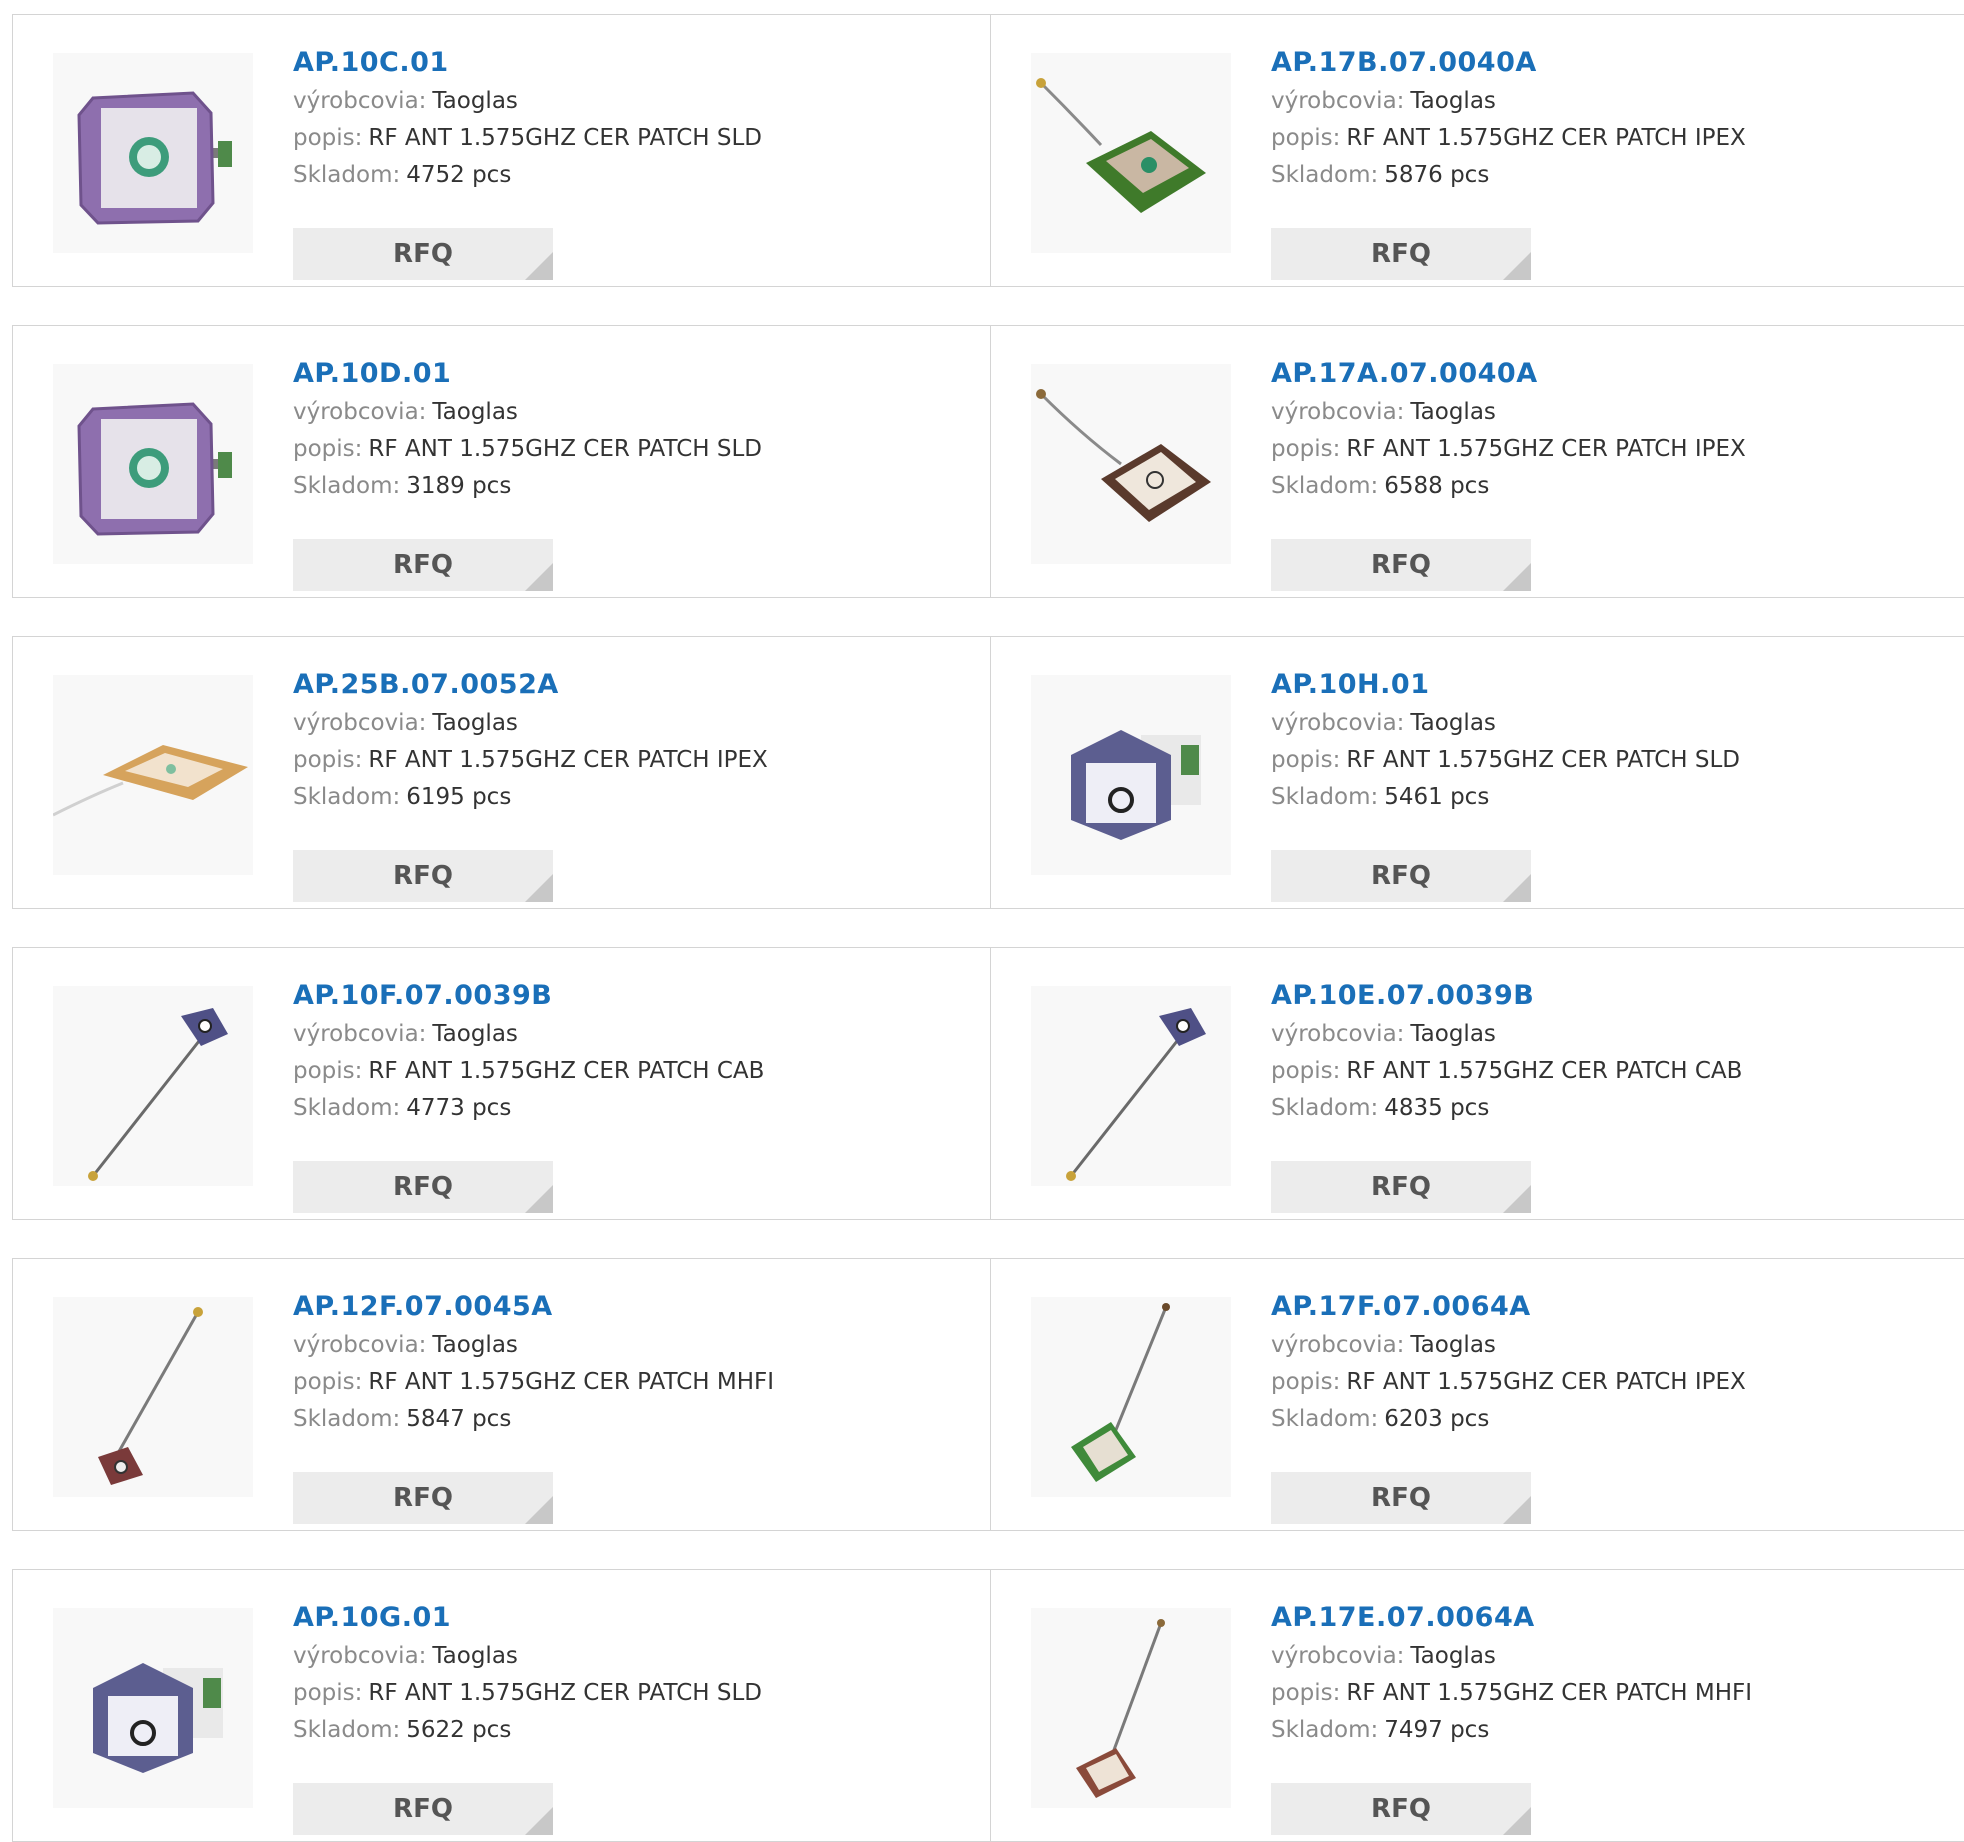 The width and height of the screenshot is (1964, 1842). I want to click on stock-value: 5461 pcs, so click(1437, 797).